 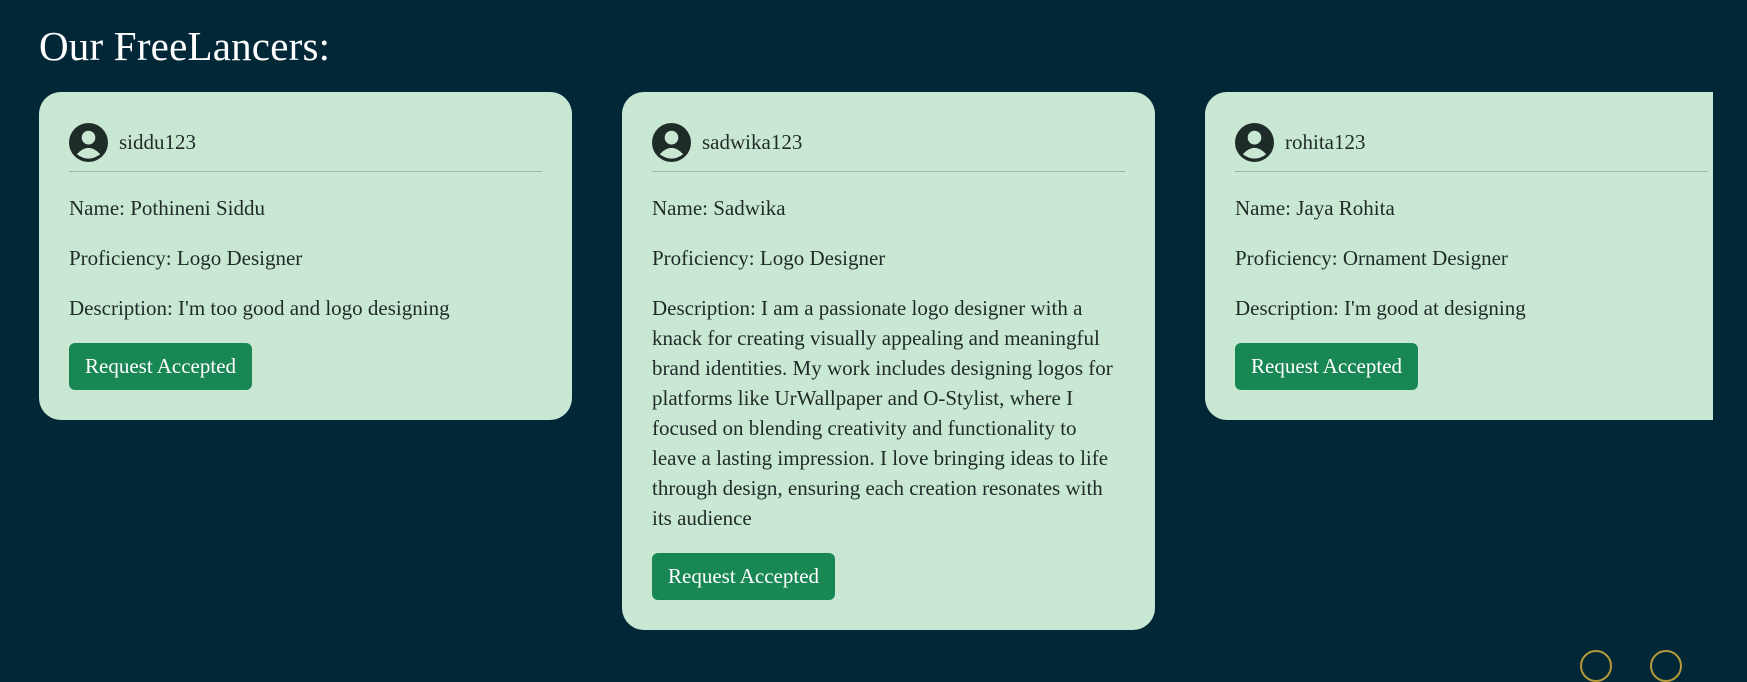 What do you see at coordinates (185, 46) in the screenshot?
I see `page-title: Our FreeLancers:` at bounding box center [185, 46].